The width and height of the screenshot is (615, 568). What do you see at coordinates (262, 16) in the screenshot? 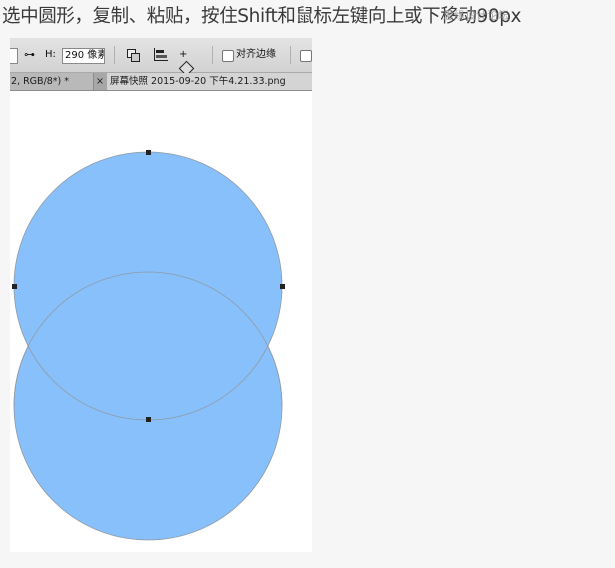
I see `instruction-caption: 选中圆形，复制、粘贴，按住Shift和鼠标左键向上或下移动90px` at bounding box center [262, 16].